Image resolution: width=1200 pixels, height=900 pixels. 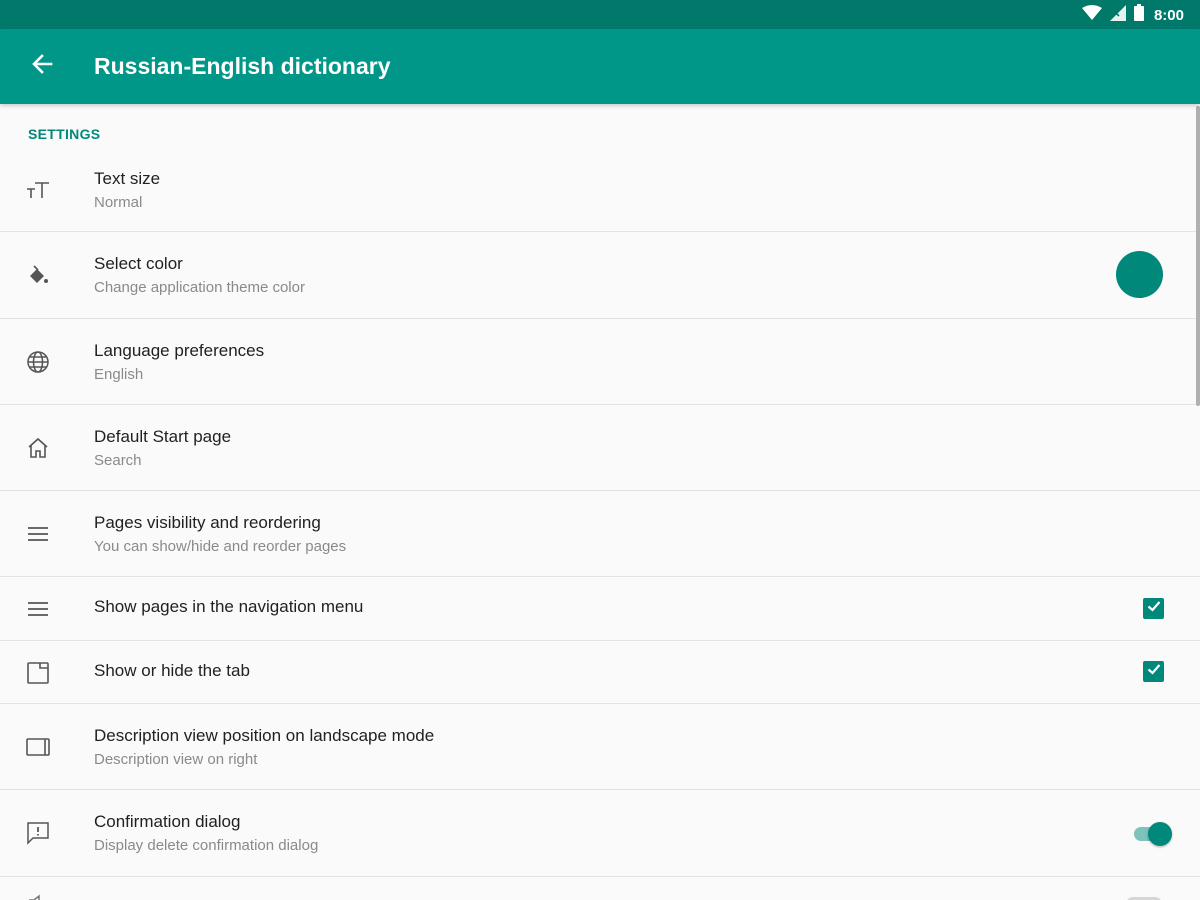 I want to click on setting-texts: Show pages in the navigation menu, so click(x=228, y=607).